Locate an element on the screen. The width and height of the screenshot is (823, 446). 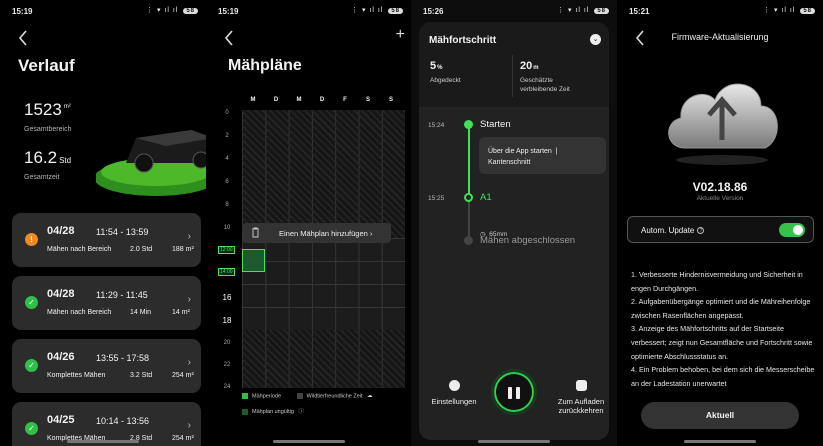
trash-icon is located at coordinates (255, 232).